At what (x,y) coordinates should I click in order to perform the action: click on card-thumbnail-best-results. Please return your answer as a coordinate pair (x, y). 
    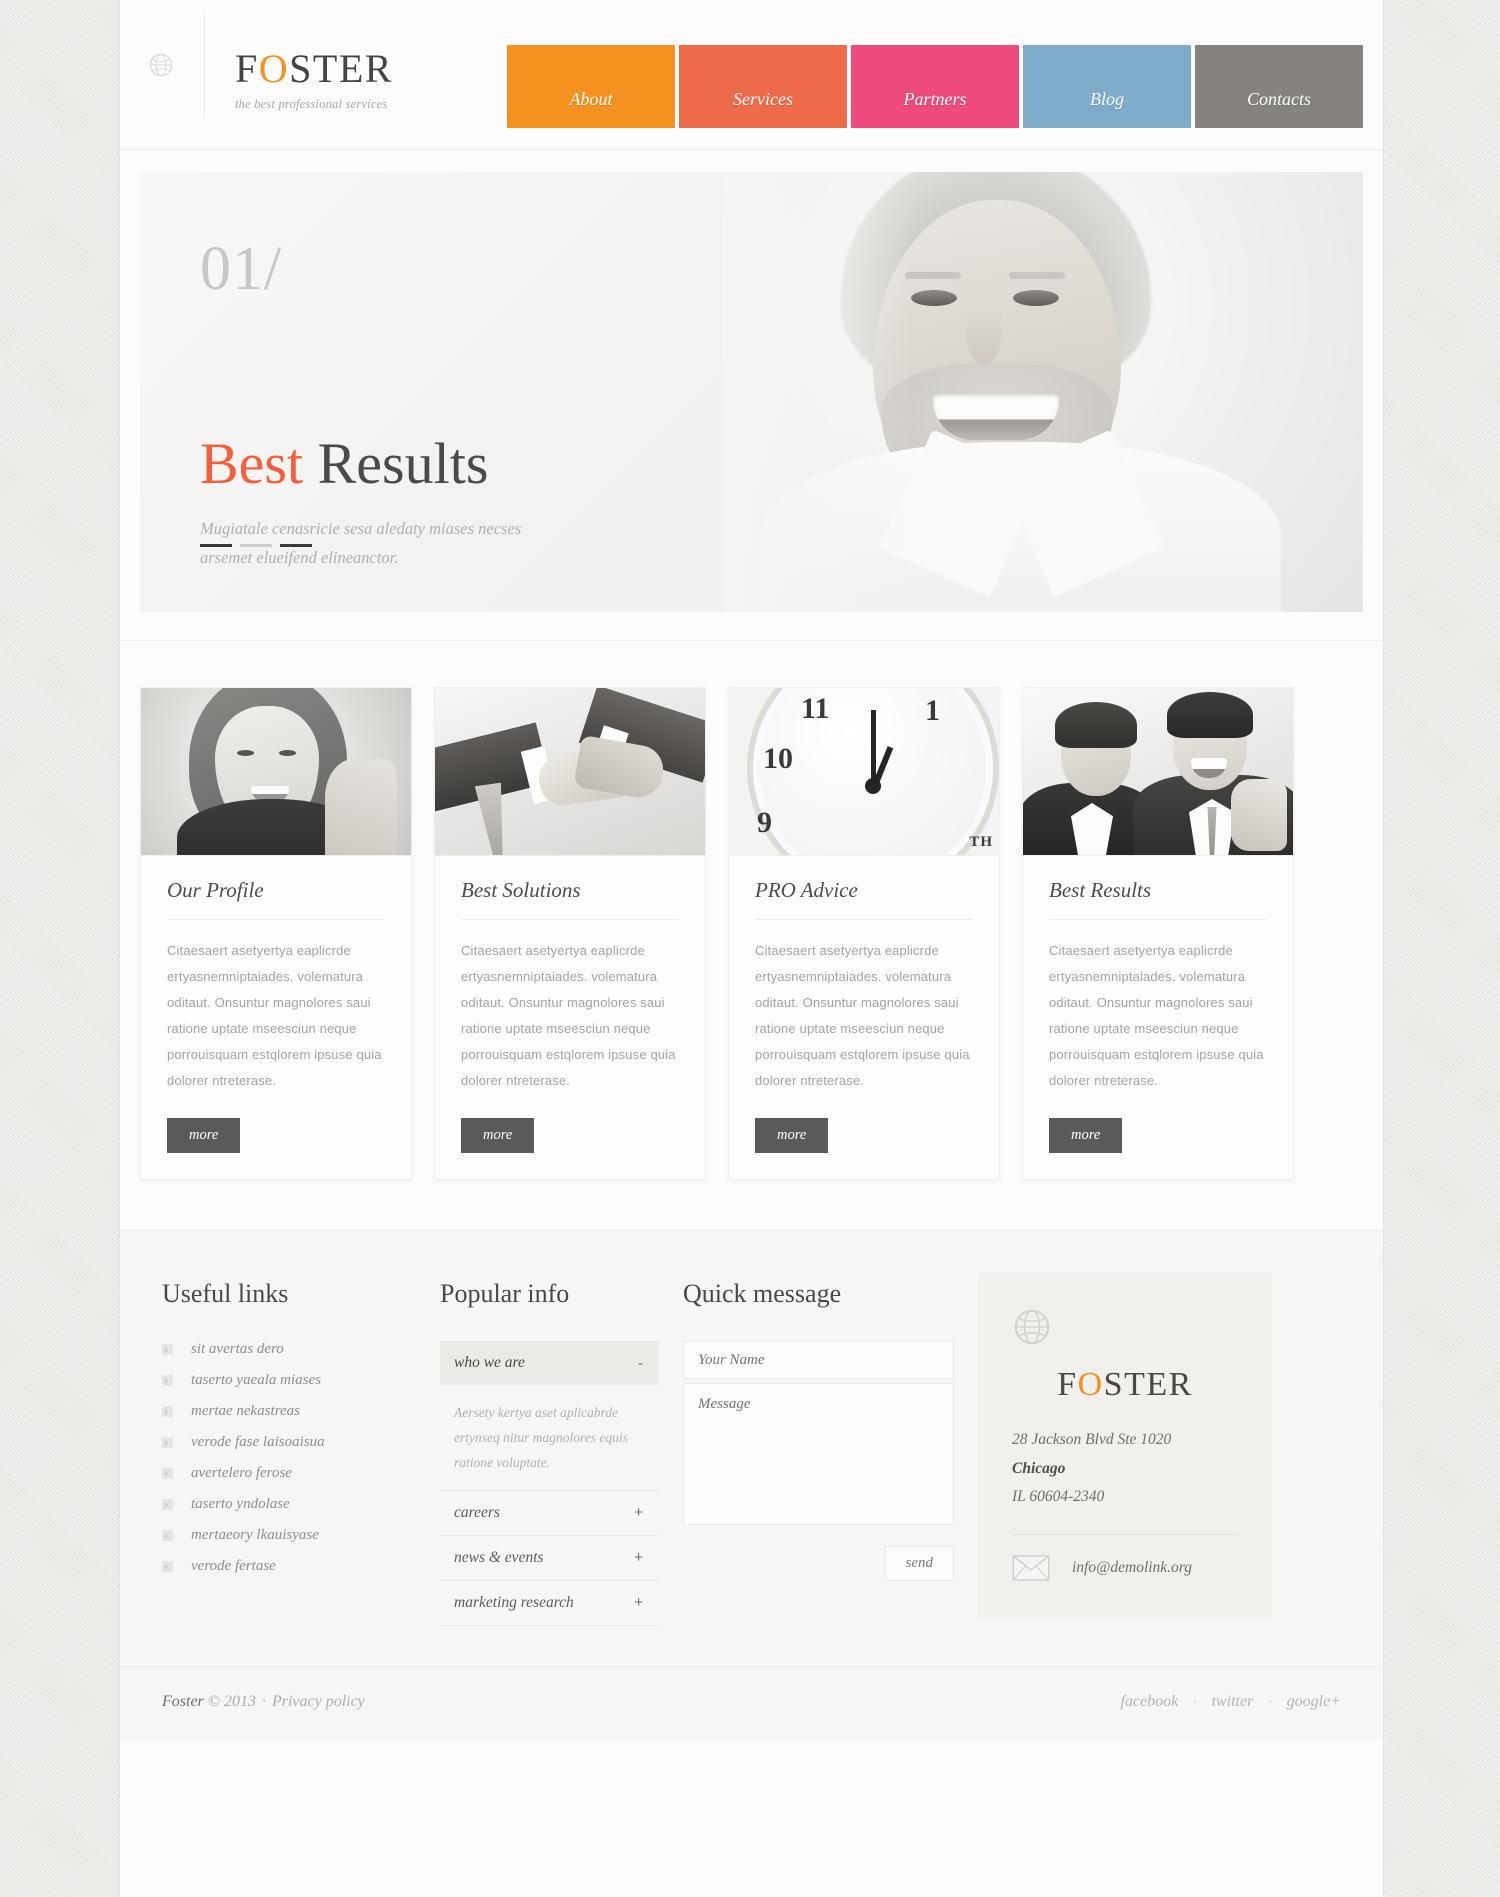
    Looking at the image, I should click on (1158, 772).